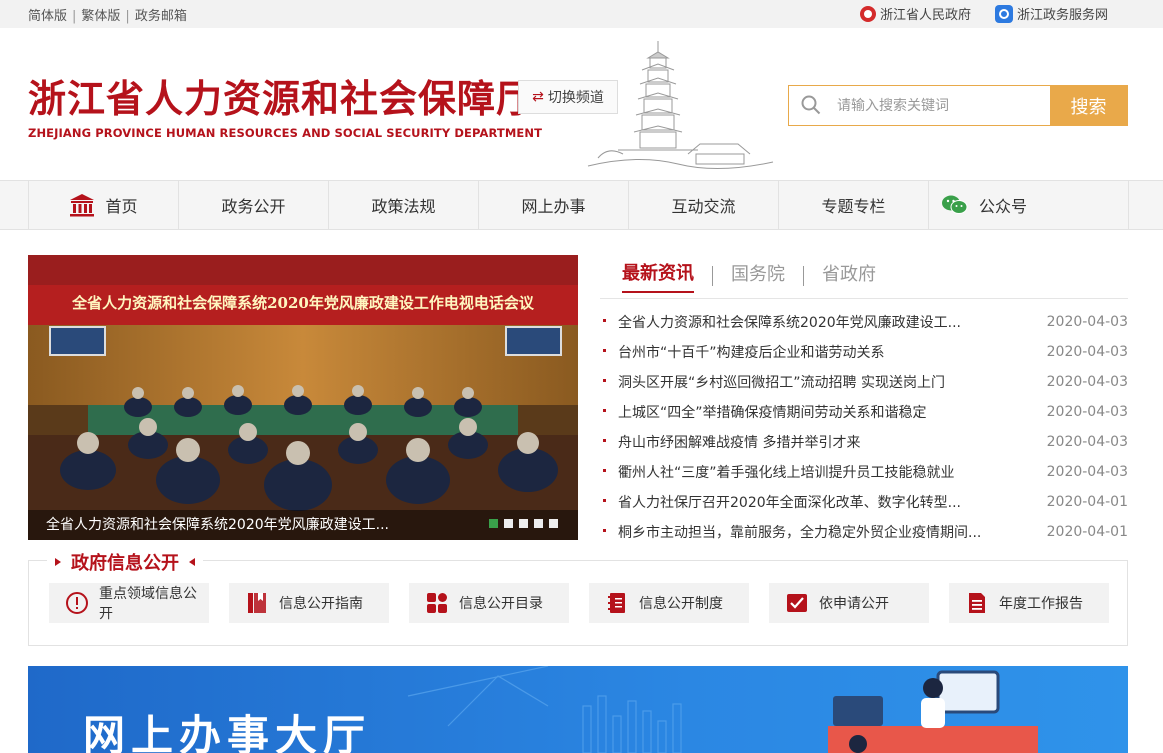 The height and width of the screenshot is (753, 1163). I want to click on tab-provincial-gov: 省政府, so click(849, 276).